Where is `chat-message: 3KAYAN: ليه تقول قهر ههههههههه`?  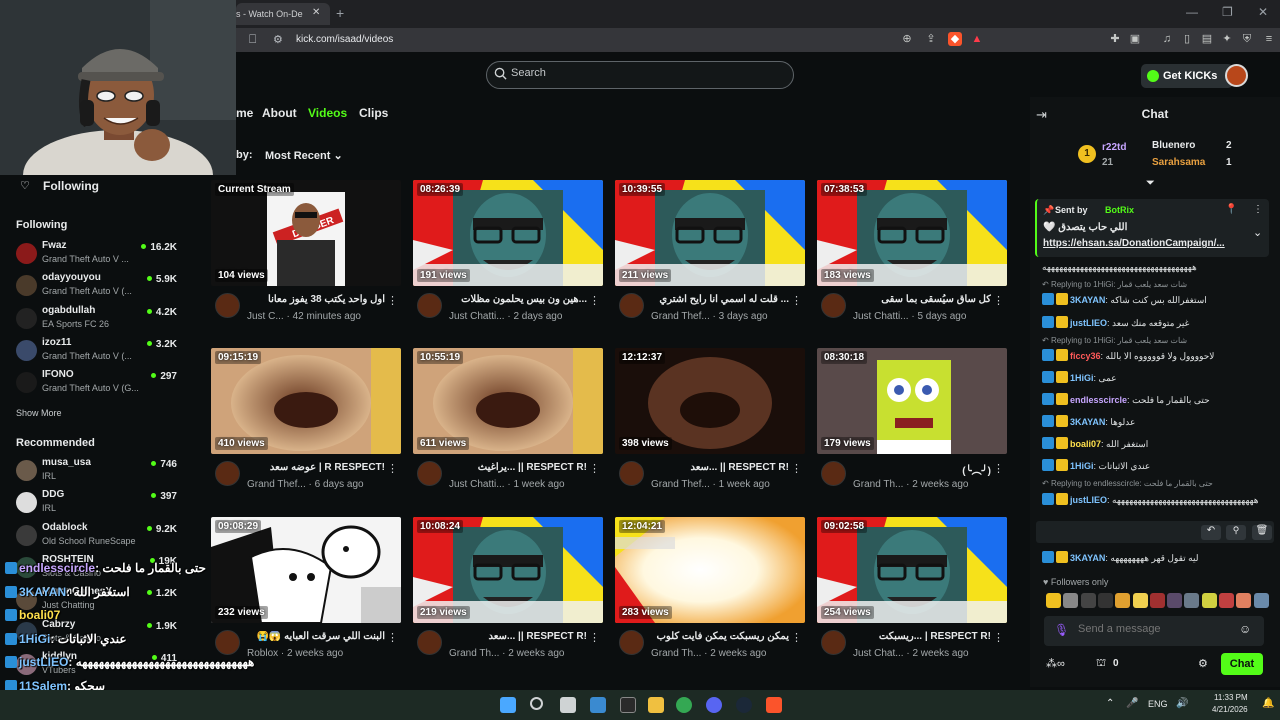
chat-message: 3KAYAN: ليه تقول قهر ههههههههه is located at coordinates (1155, 557).